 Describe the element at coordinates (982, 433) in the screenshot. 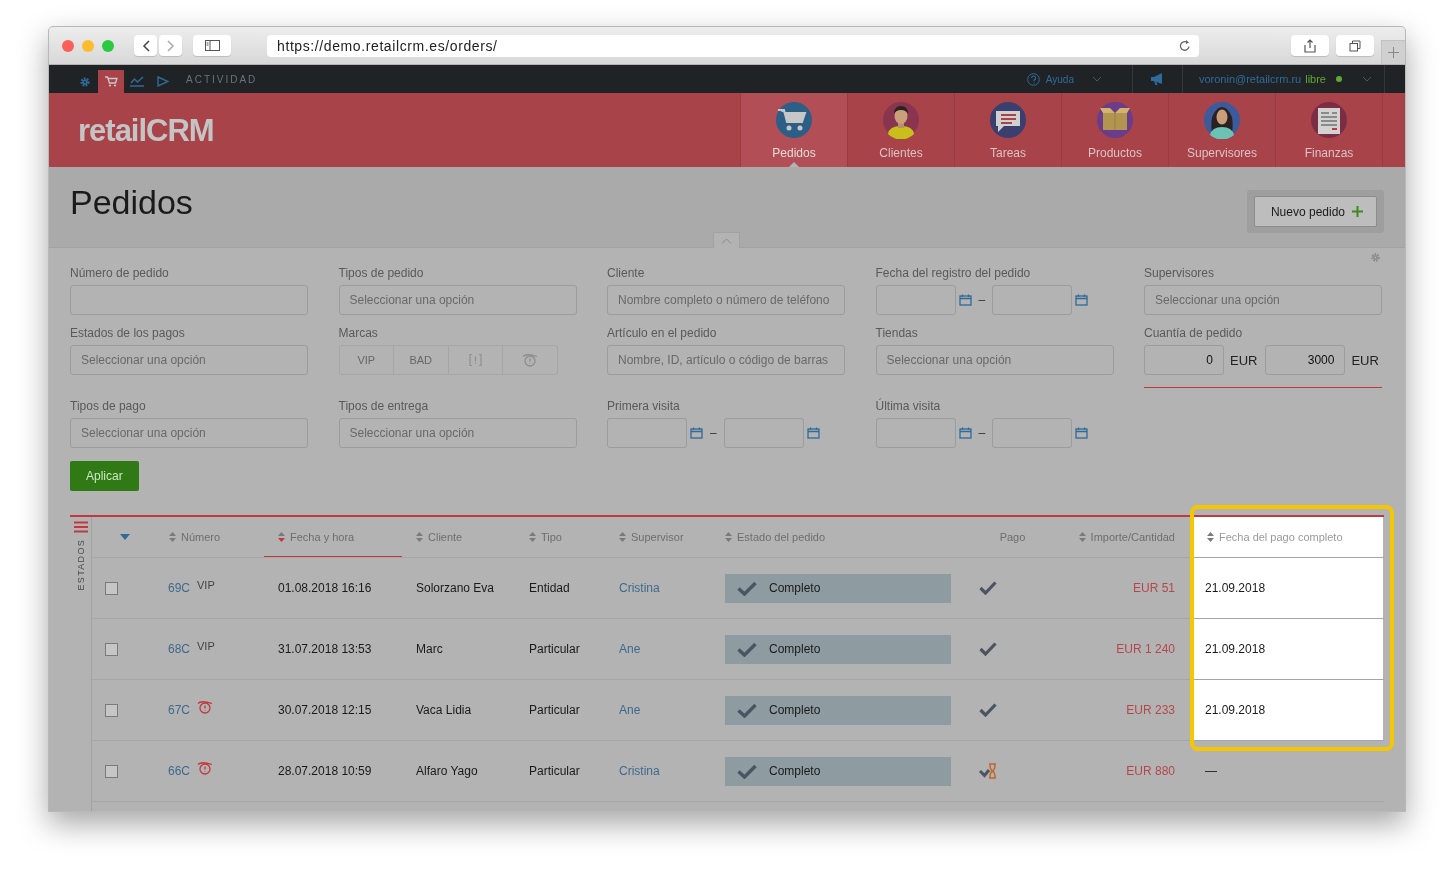

I see `range-dash: –` at that location.